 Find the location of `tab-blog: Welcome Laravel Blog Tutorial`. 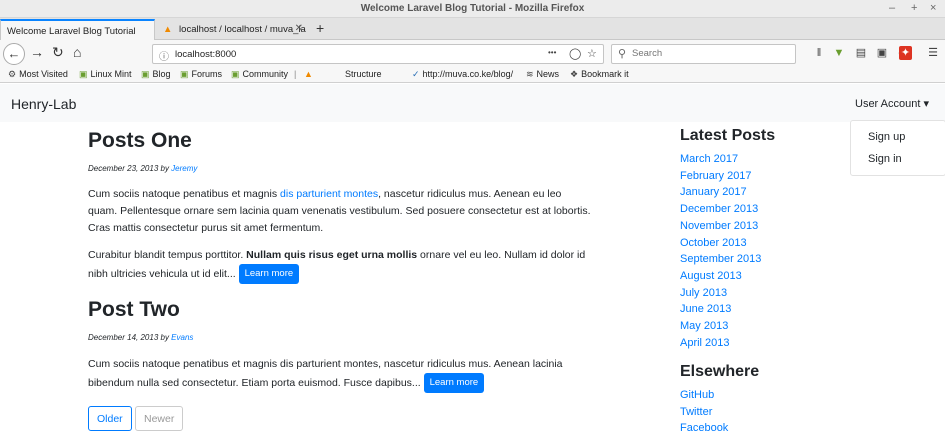

tab-blog: Welcome Laravel Blog Tutorial is located at coordinates (77, 29).